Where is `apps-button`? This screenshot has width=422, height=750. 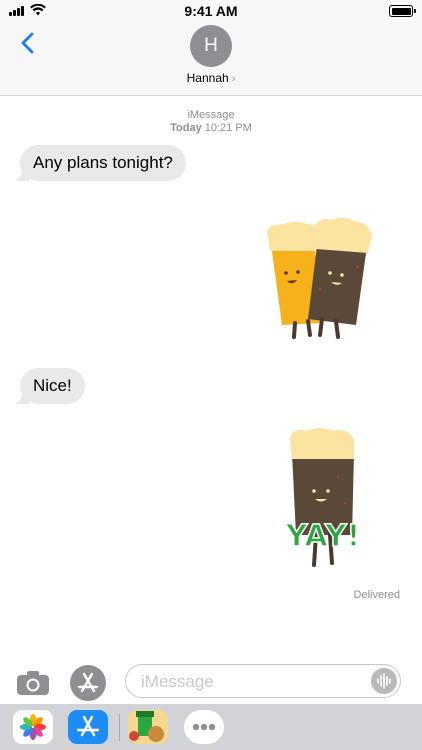 apps-button is located at coordinates (88, 683).